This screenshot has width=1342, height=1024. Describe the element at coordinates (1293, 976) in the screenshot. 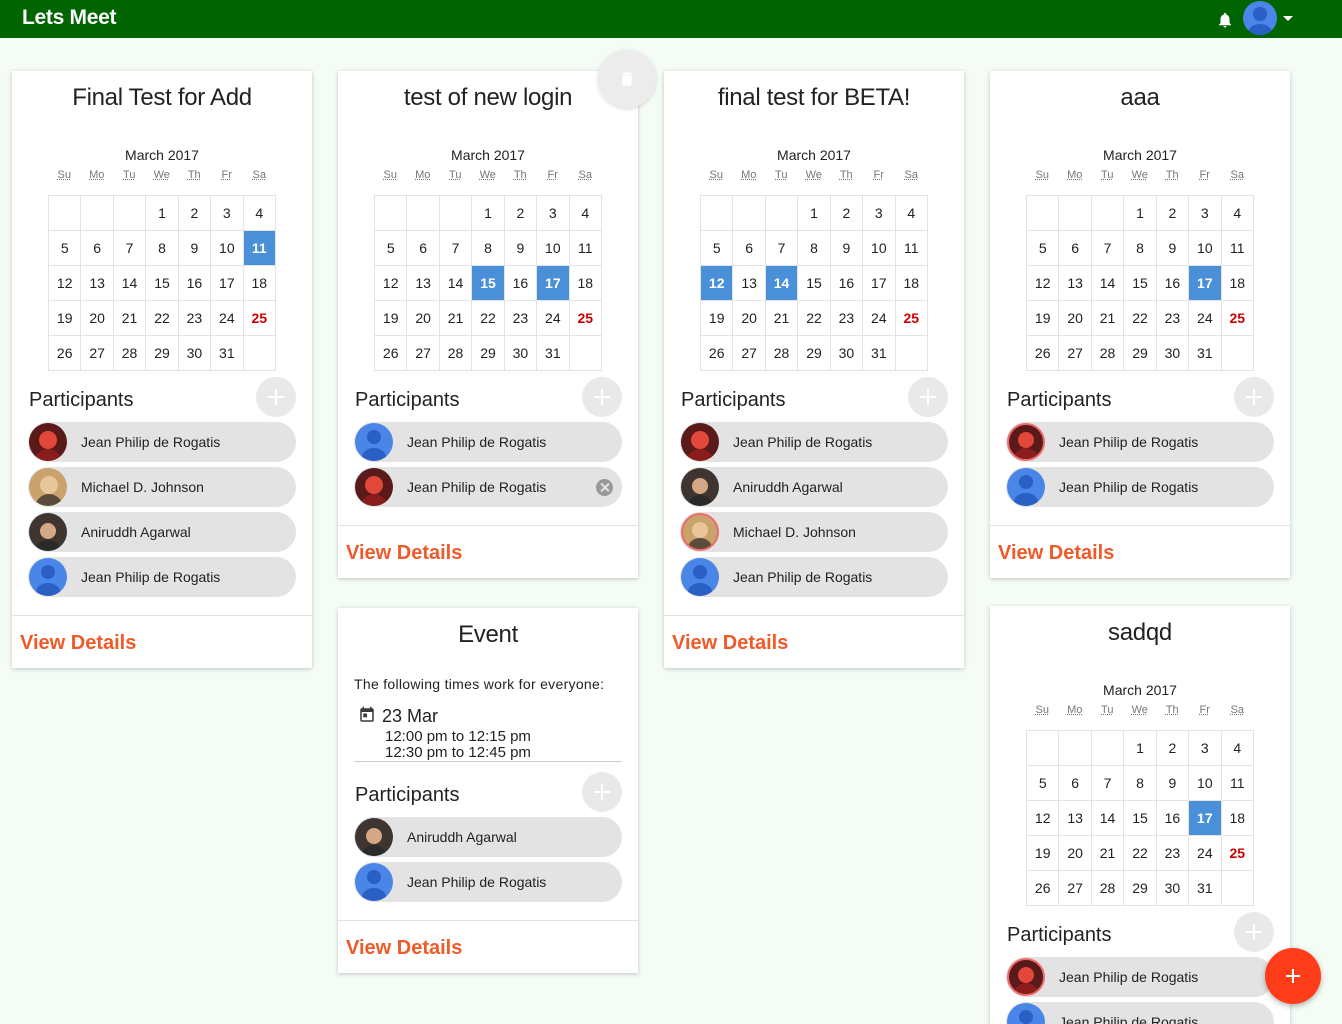

I see `add-meeting-fab` at that location.